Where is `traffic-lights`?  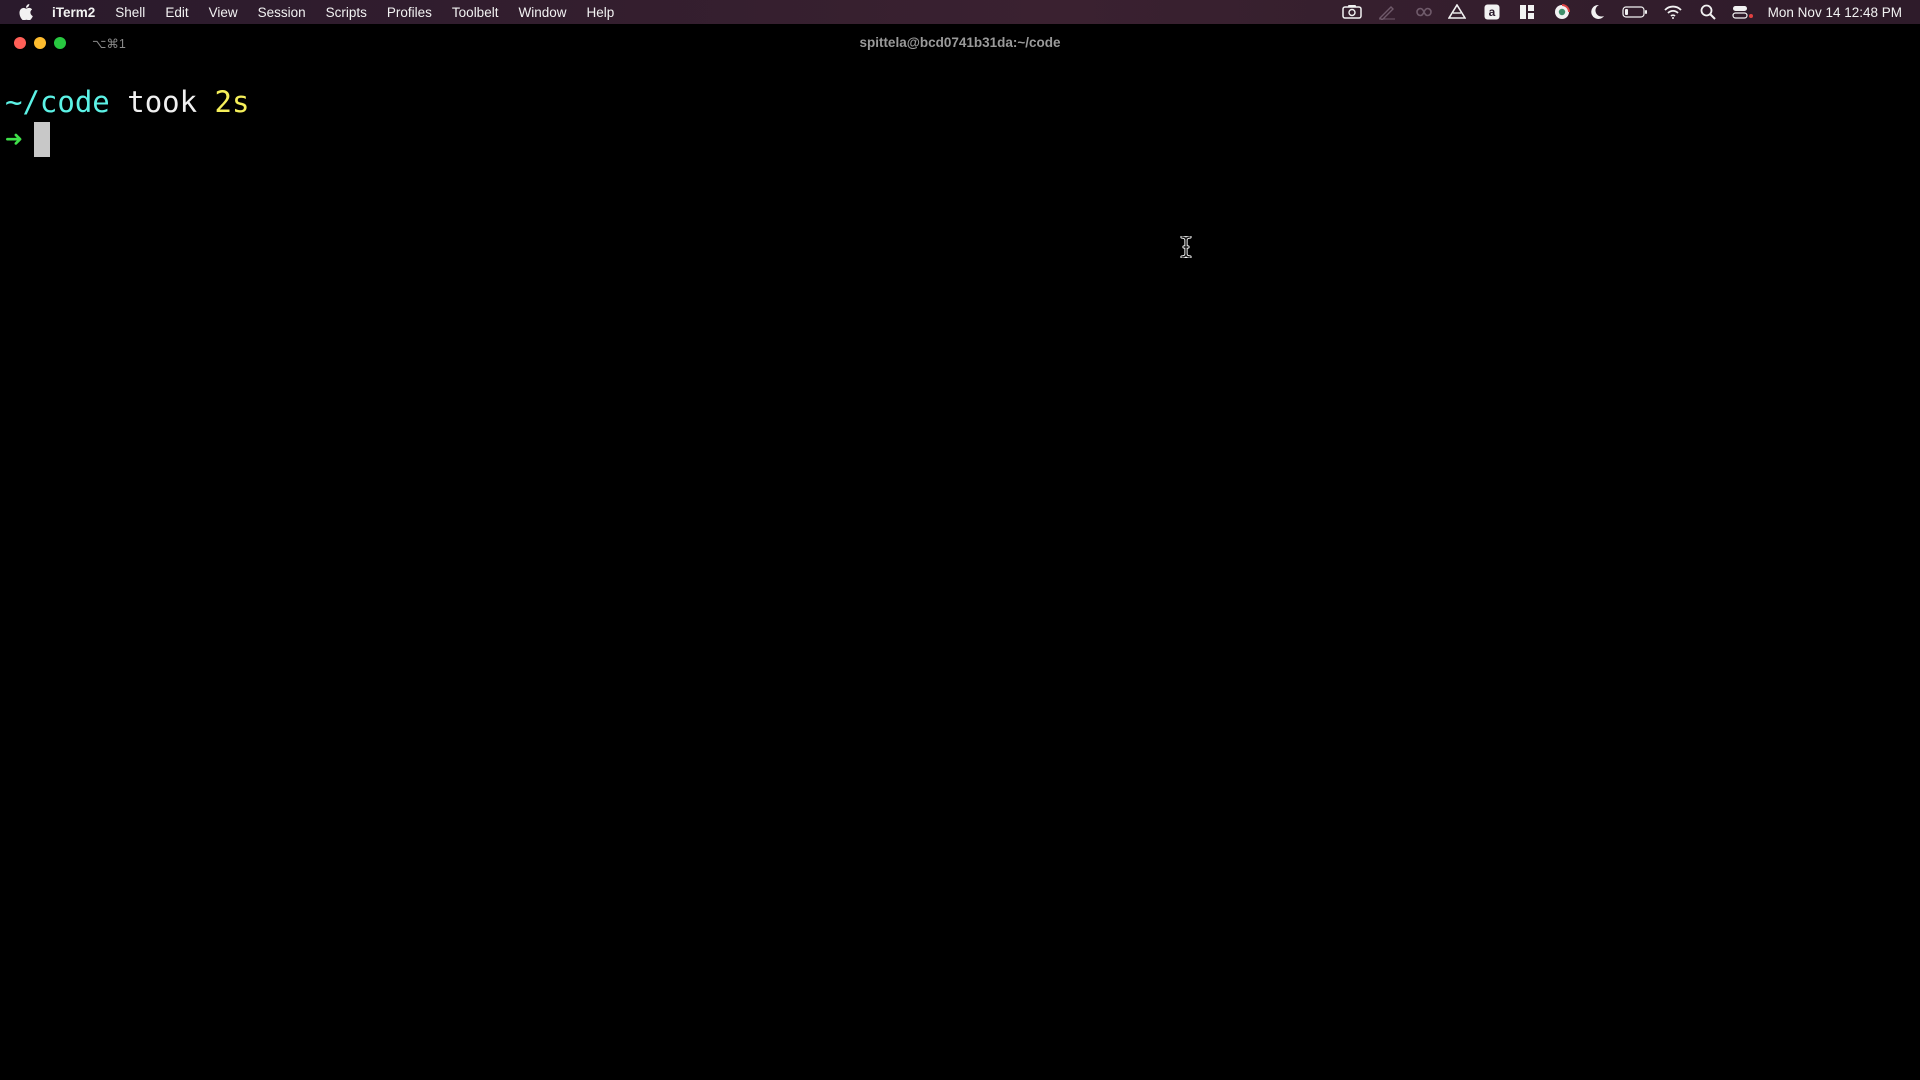
traffic-lights is located at coordinates (37, 43).